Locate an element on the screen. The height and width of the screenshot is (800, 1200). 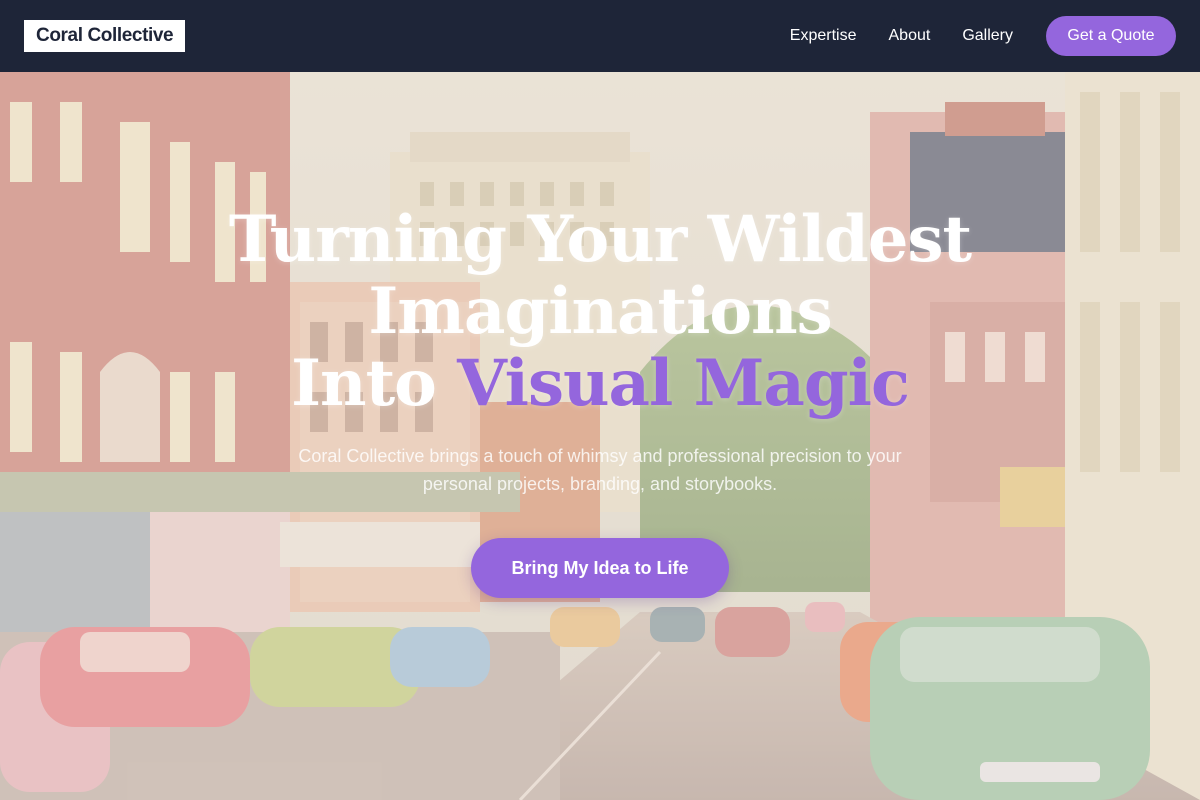
hero-heading-line-2: Imaginations is located at coordinates (600, 311).